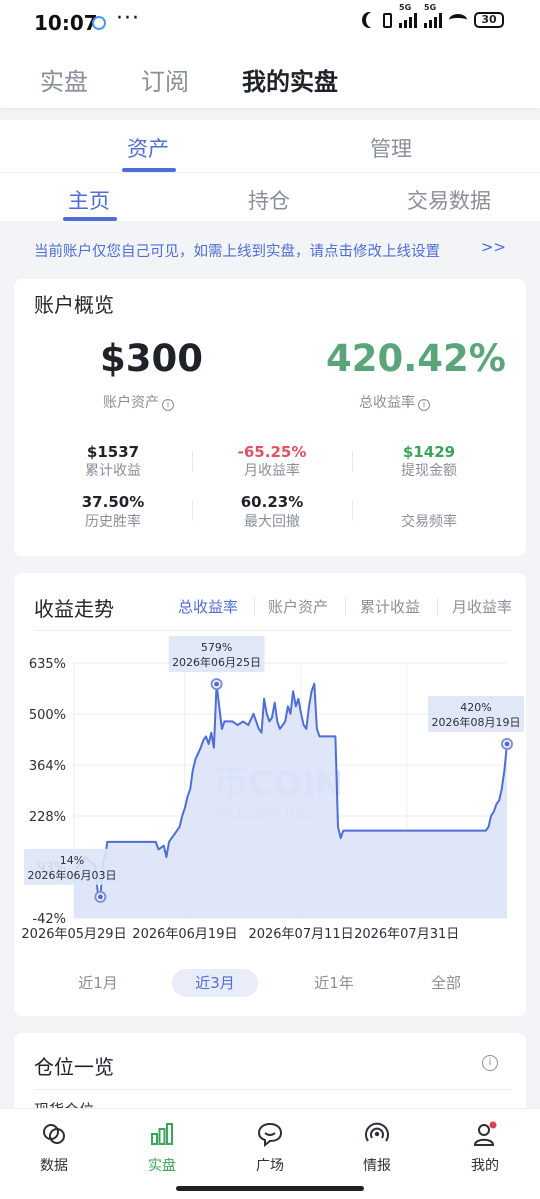 The width and height of the screenshot is (540, 1199). What do you see at coordinates (184, 934) in the screenshot?
I see `x-tick-label: 2026年06月19日` at bounding box center [184, 934].